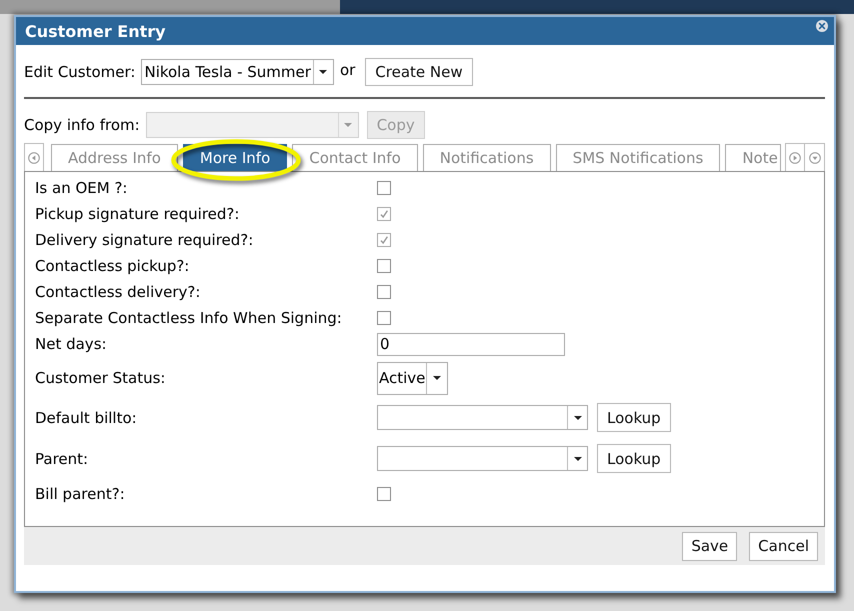 Image resolution: width=854 pixels, height=611 pixels. I want to click on field-label: Pickup signature required?:, so click(137, 214).